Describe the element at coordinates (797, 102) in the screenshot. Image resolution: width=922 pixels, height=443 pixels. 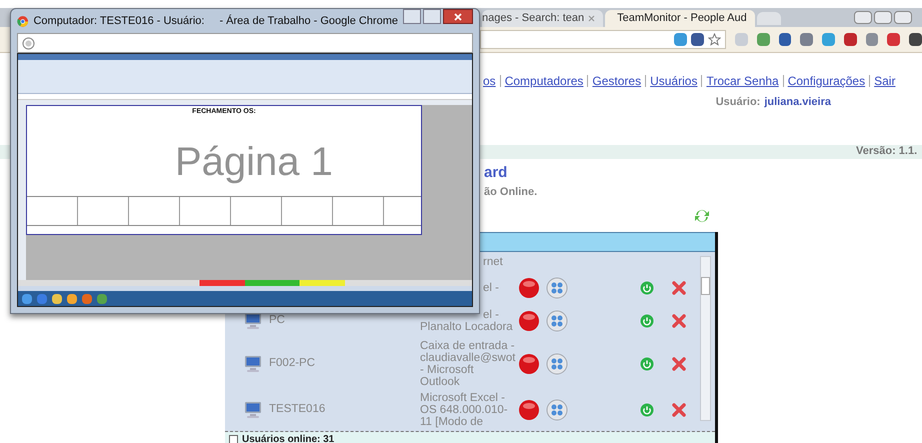
I see `user-name: juliana.vieira` at that location.